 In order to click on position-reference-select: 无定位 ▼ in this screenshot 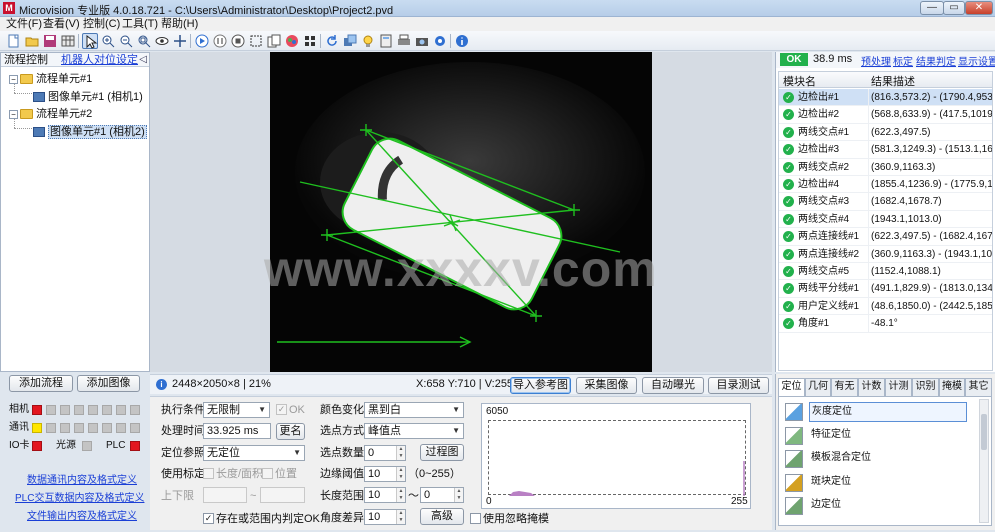, I will do `click(254, 453)`.